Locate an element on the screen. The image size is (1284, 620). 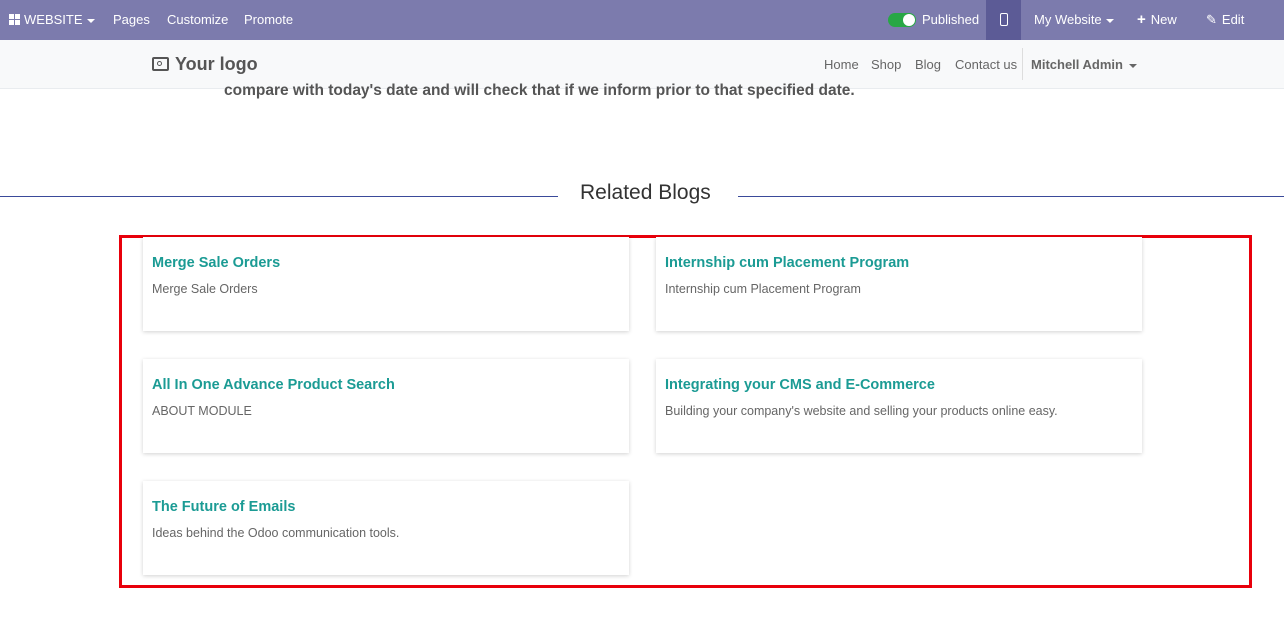
website-menu: WEBSITE is located at coordinates (52, 20).